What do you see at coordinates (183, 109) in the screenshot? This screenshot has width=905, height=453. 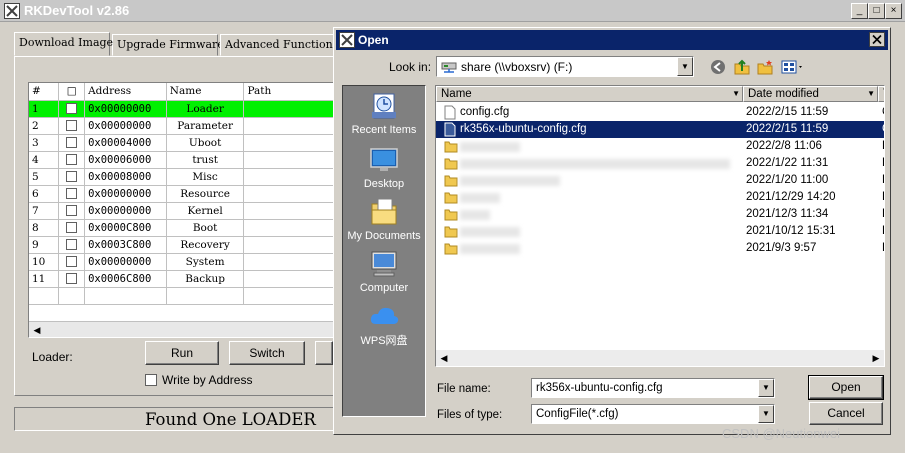 I see `table-row: 1 0x00000000 Loader` at bounding box center [183, 109].